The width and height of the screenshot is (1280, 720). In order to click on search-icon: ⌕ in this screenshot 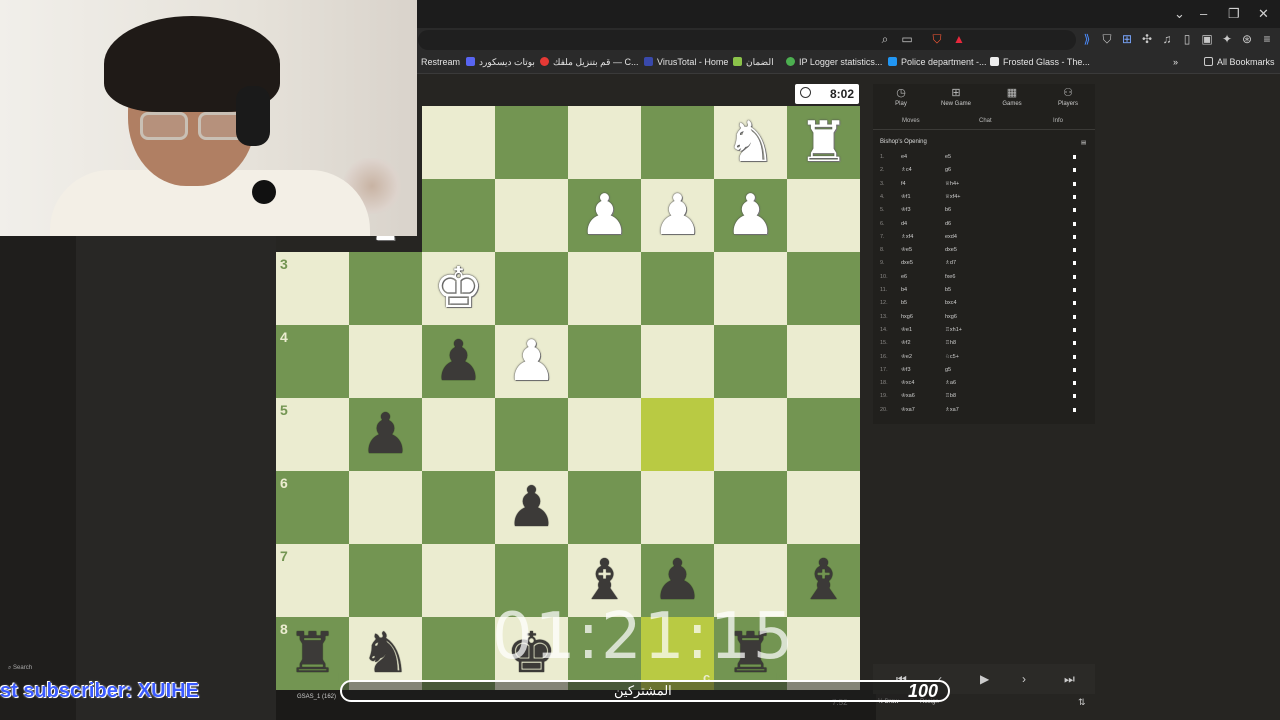, I will do `click(885, 39)`.